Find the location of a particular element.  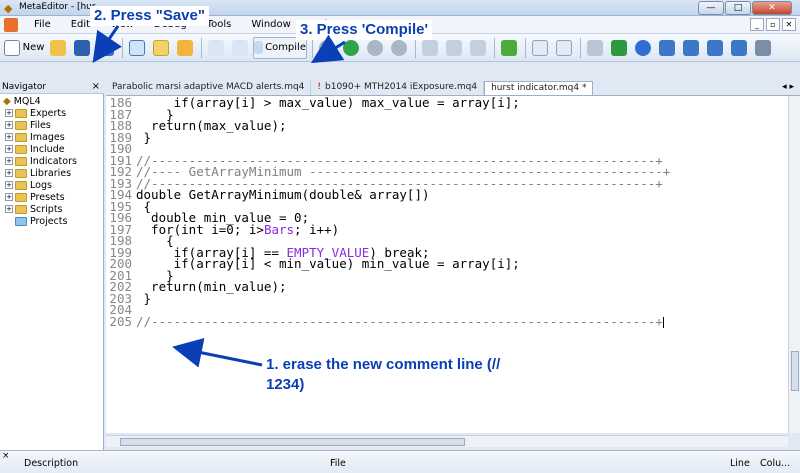

arrow-to-compile is located at coordinates (328, 49).